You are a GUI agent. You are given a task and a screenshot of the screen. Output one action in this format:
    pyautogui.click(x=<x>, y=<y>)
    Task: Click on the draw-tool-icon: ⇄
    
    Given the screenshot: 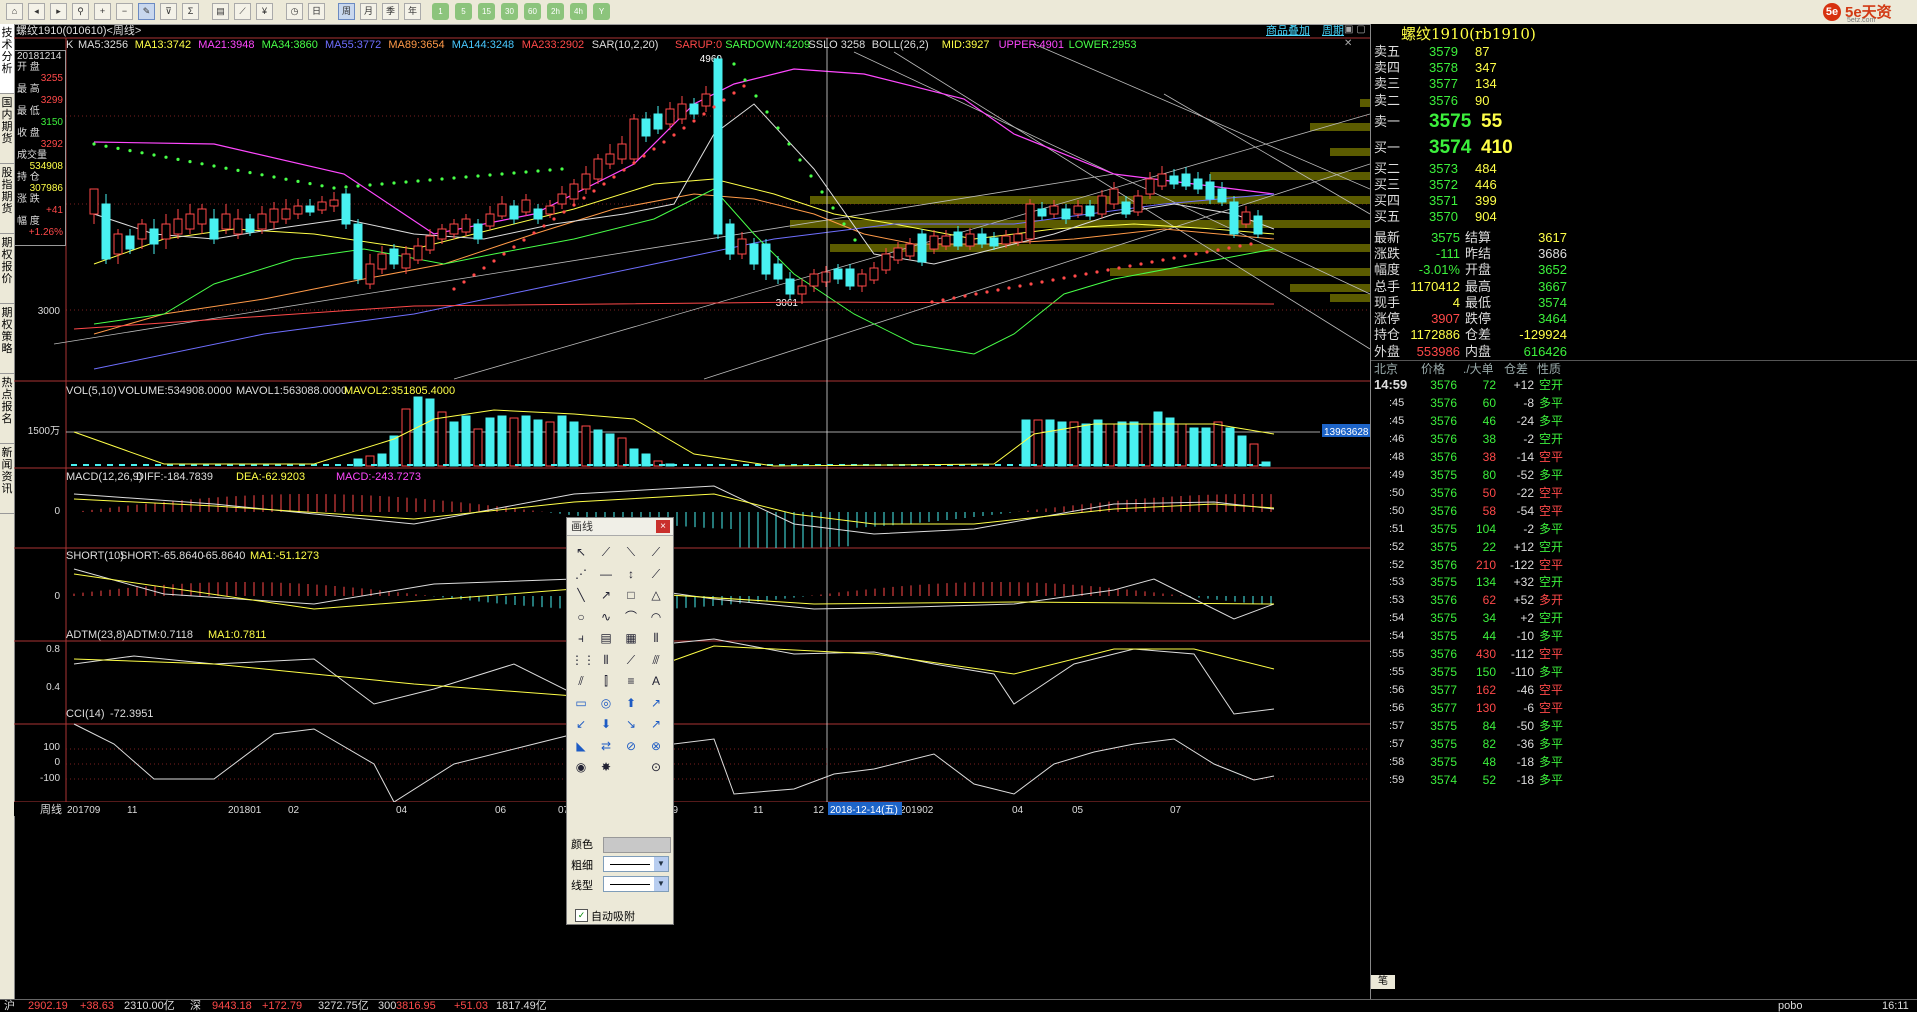 What is the action you would take?
    pyautogui.click(x=606, y=746)
    